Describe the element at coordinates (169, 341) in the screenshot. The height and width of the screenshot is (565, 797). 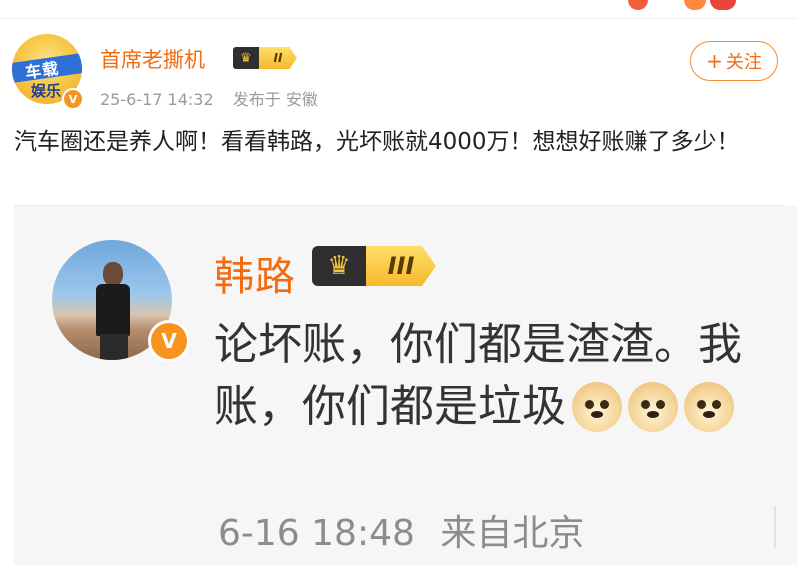
I see `quoted-verified-v-icon: V` at that location.